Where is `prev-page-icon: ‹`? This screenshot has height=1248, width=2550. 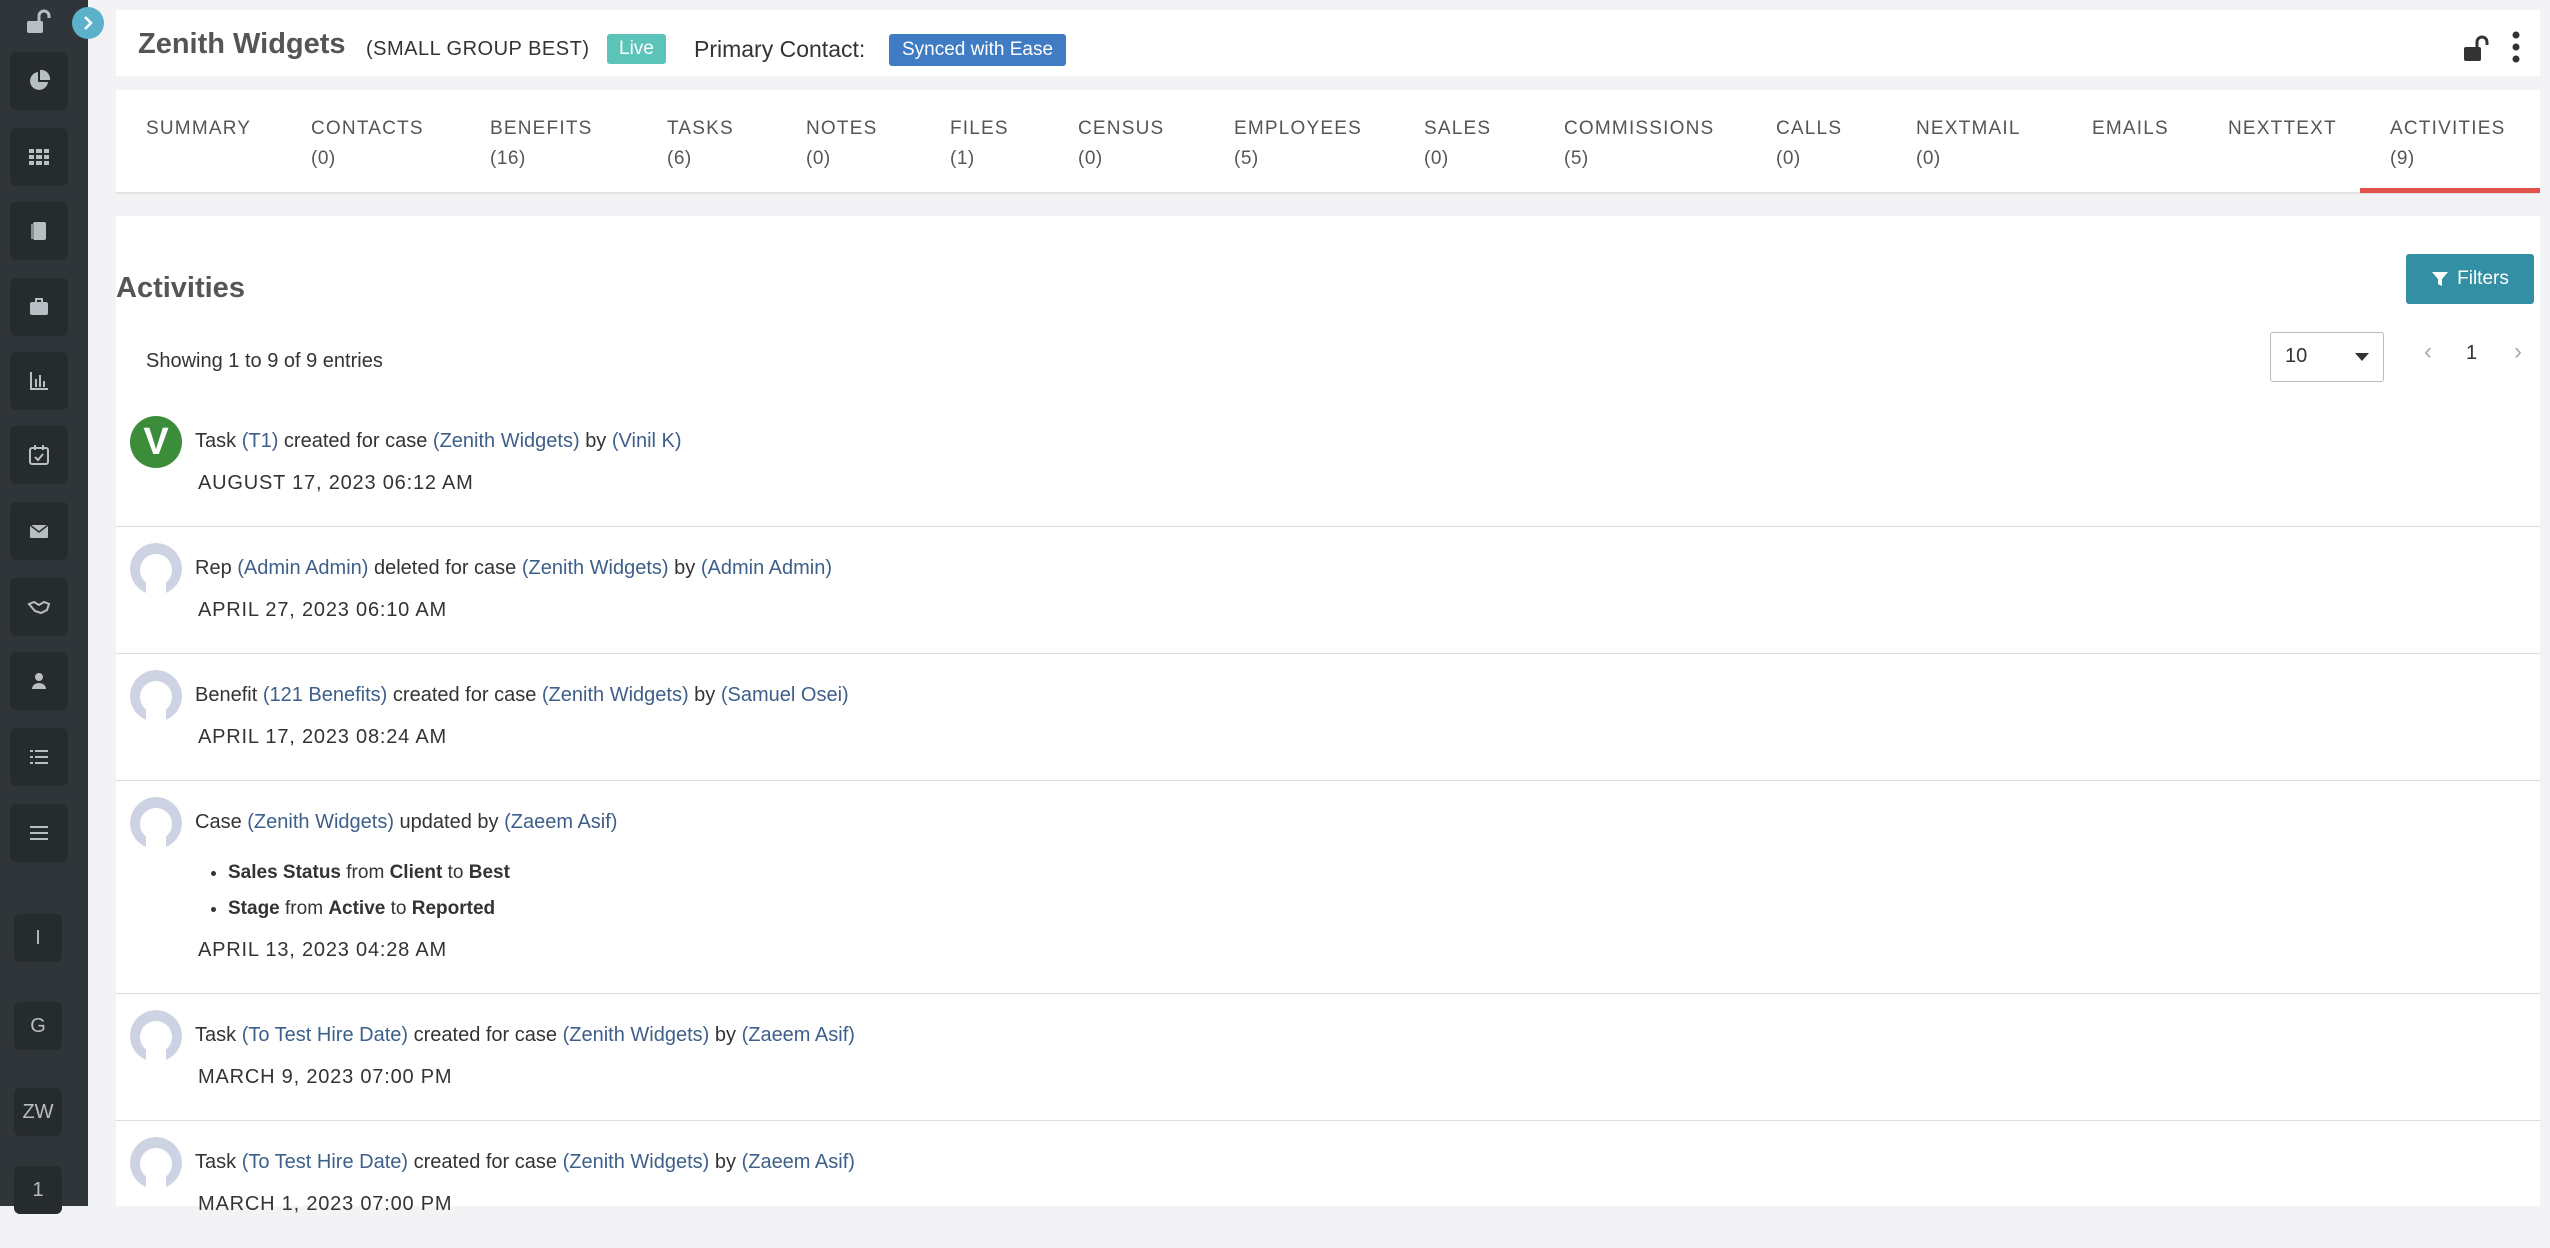 prev-page-icon: ‹ is located at coordinates (2428, 352).